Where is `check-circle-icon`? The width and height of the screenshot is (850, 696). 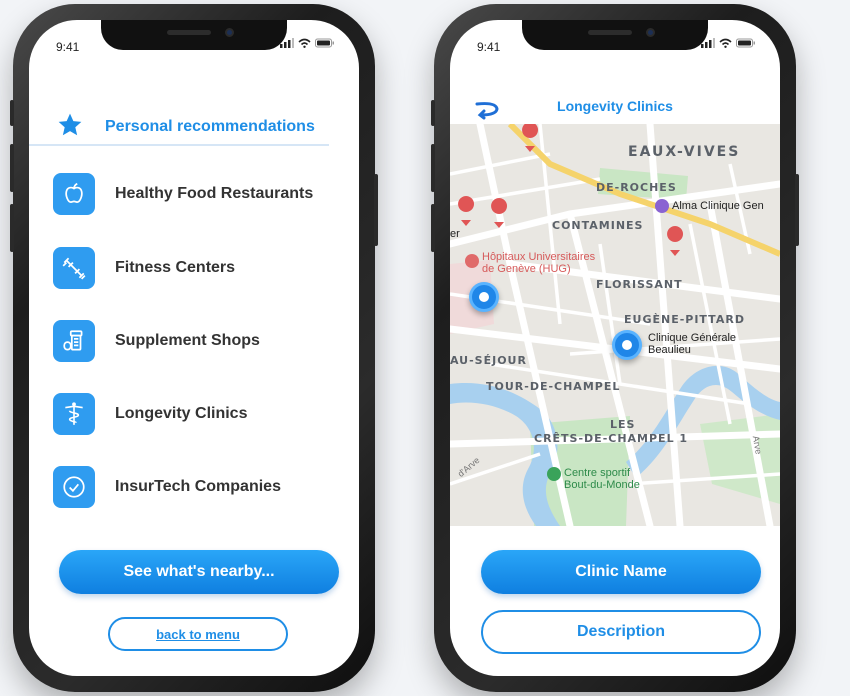
check-circle-icon is located at coordinates (74, 487).